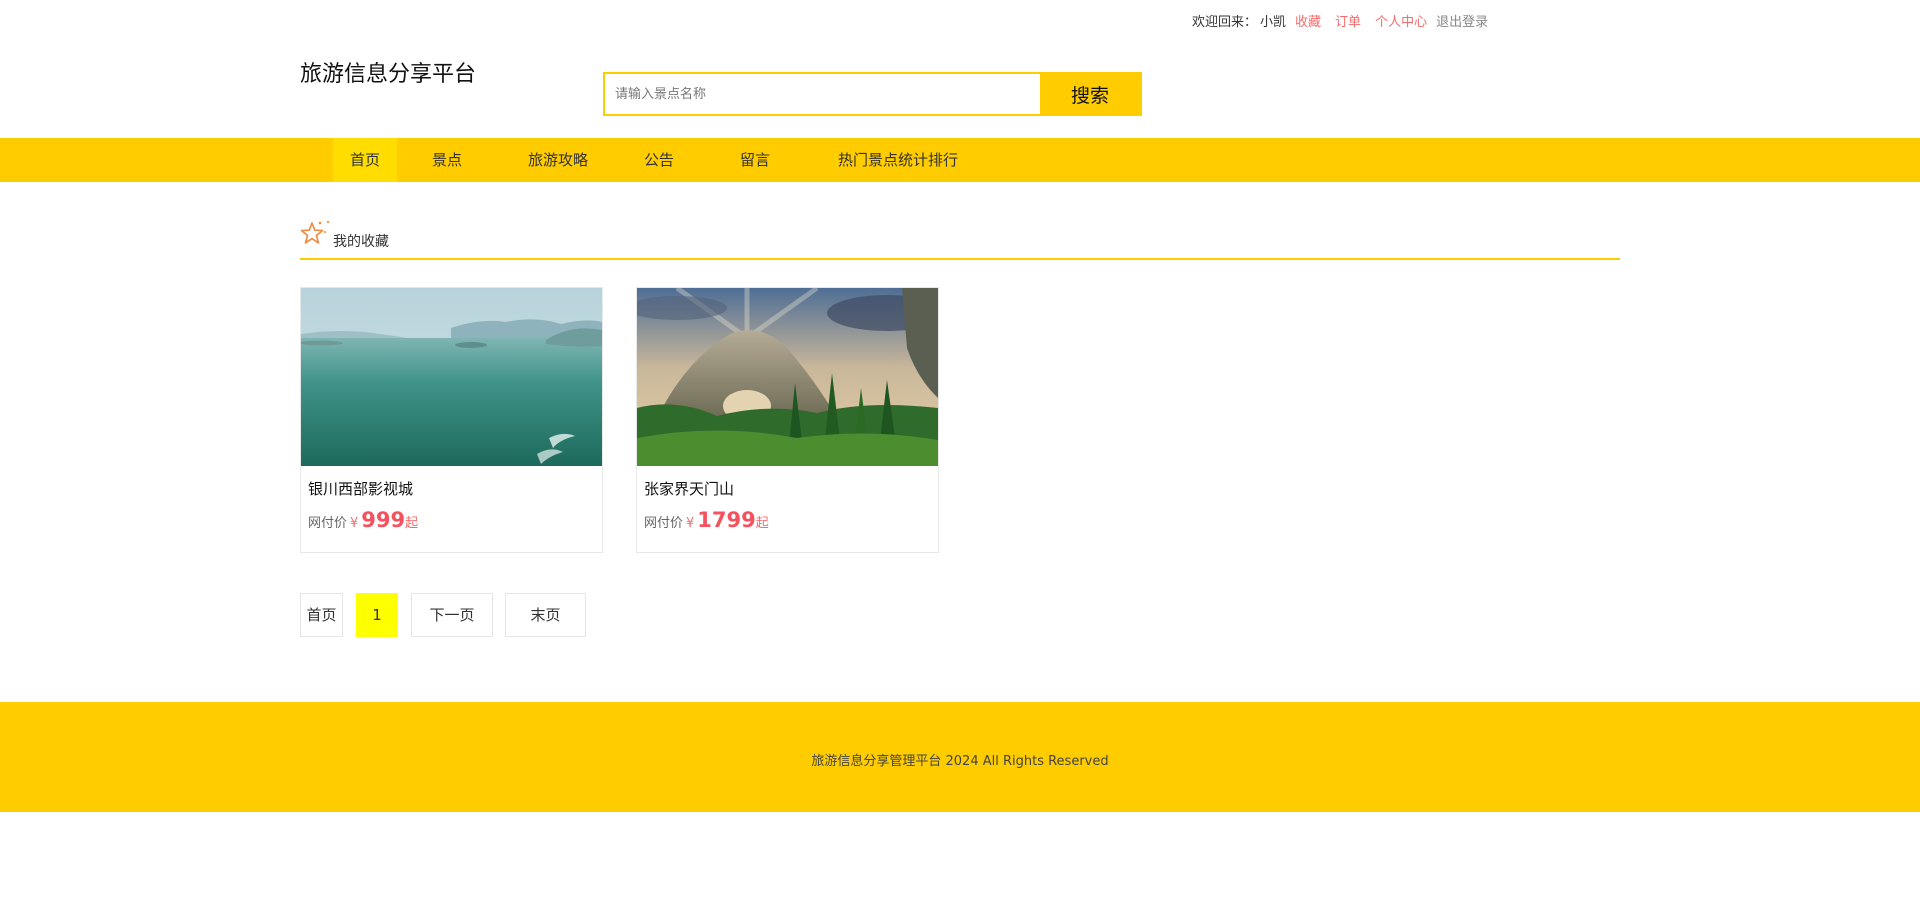  I want to click on orders-link: 订单, so click(1348, 20).